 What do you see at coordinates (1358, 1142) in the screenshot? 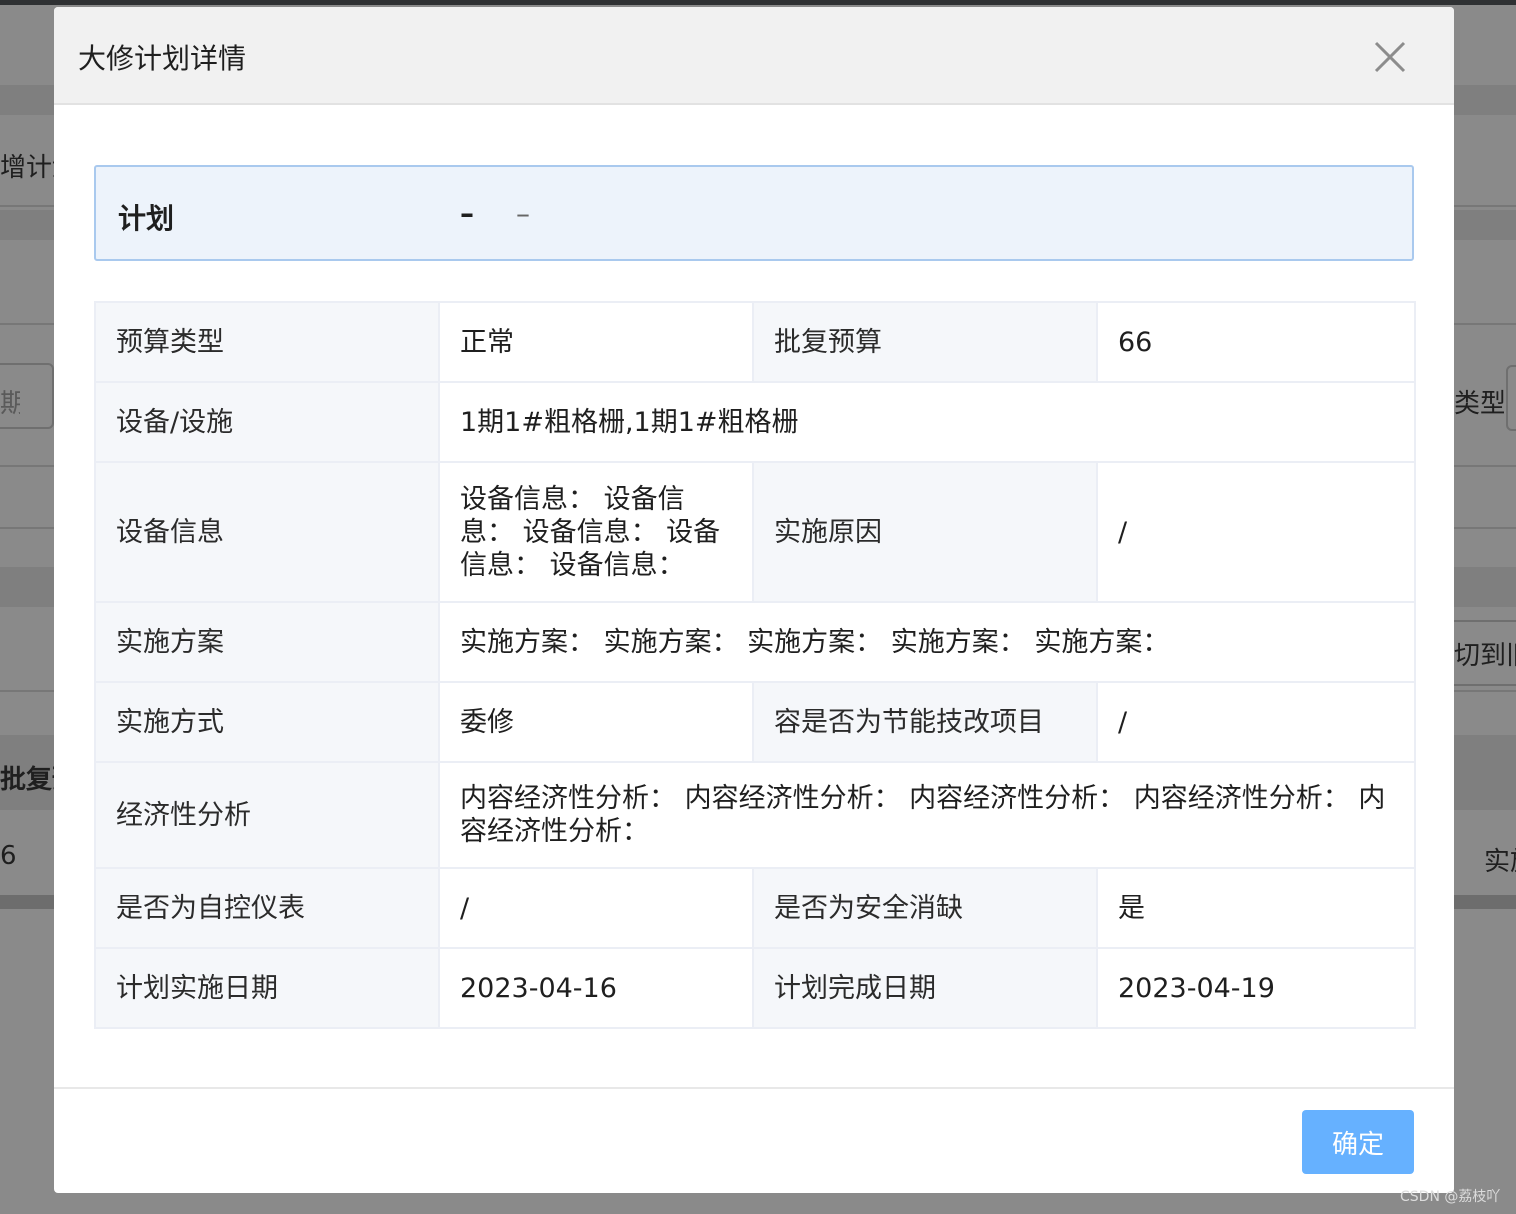
I see `confirm-button: 确定` at bounding box center [1358, 1142].